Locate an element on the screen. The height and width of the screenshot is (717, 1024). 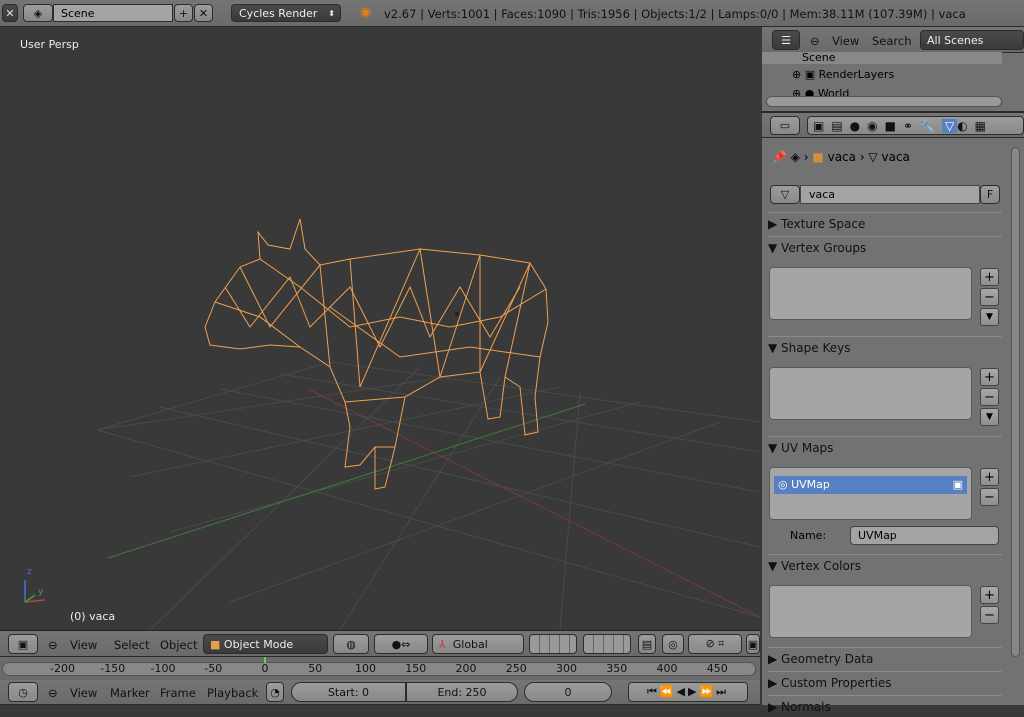
breadcrumb-object: vaca is located at coordinates (841, 157).